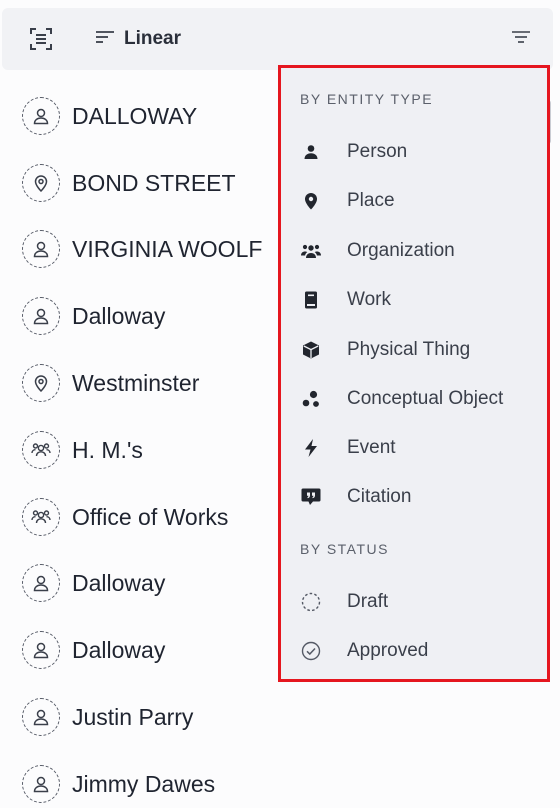 This screenshot has height=808, width=560. I want to click on filter-option-label: Work, so click(369, 299).